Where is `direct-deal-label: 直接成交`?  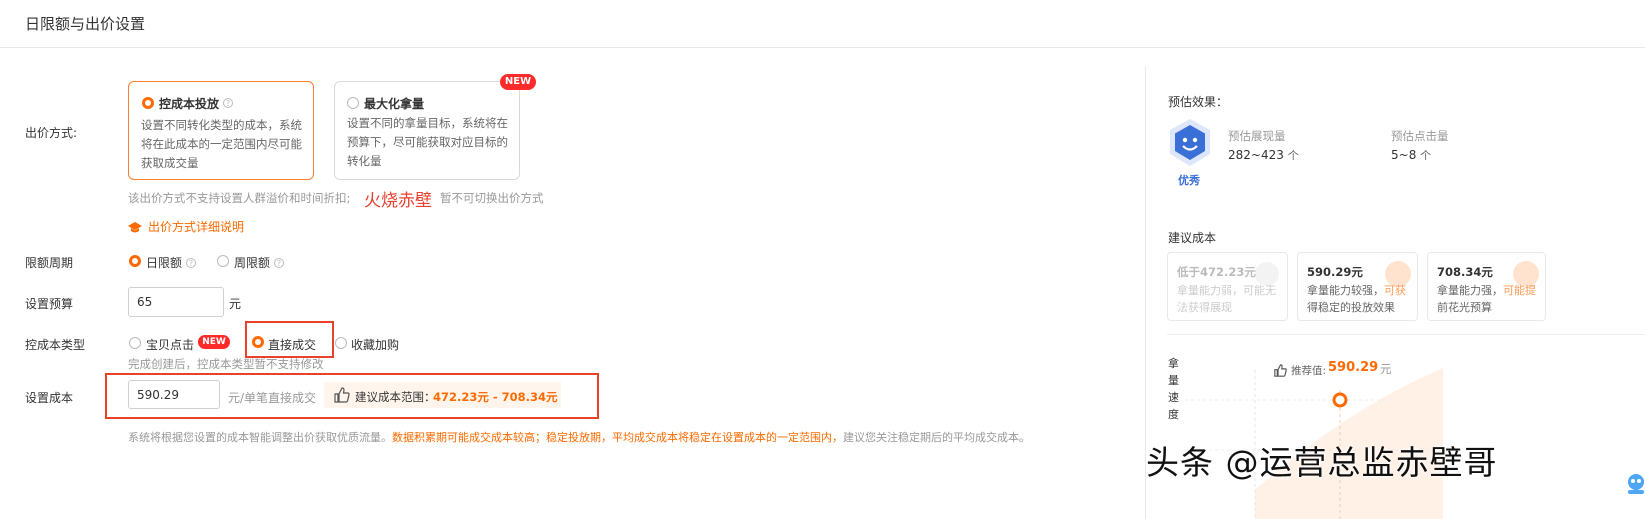
direct-deal-label: 直接成交 is located at coordinates (292, 345).